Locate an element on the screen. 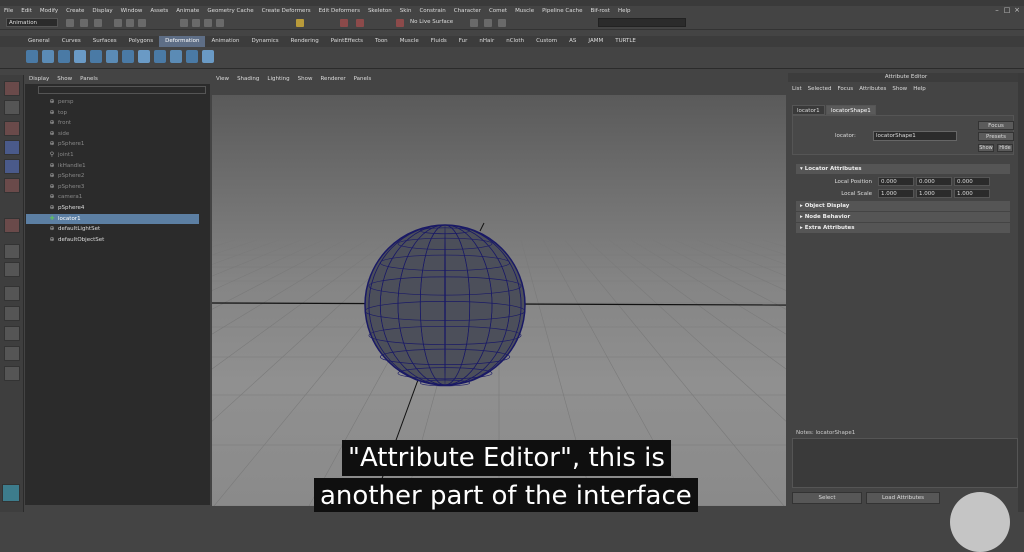 This screenshot has width=1024, height=552. ae-tab-locator1: locator1 is located at coordinates (808, 110).